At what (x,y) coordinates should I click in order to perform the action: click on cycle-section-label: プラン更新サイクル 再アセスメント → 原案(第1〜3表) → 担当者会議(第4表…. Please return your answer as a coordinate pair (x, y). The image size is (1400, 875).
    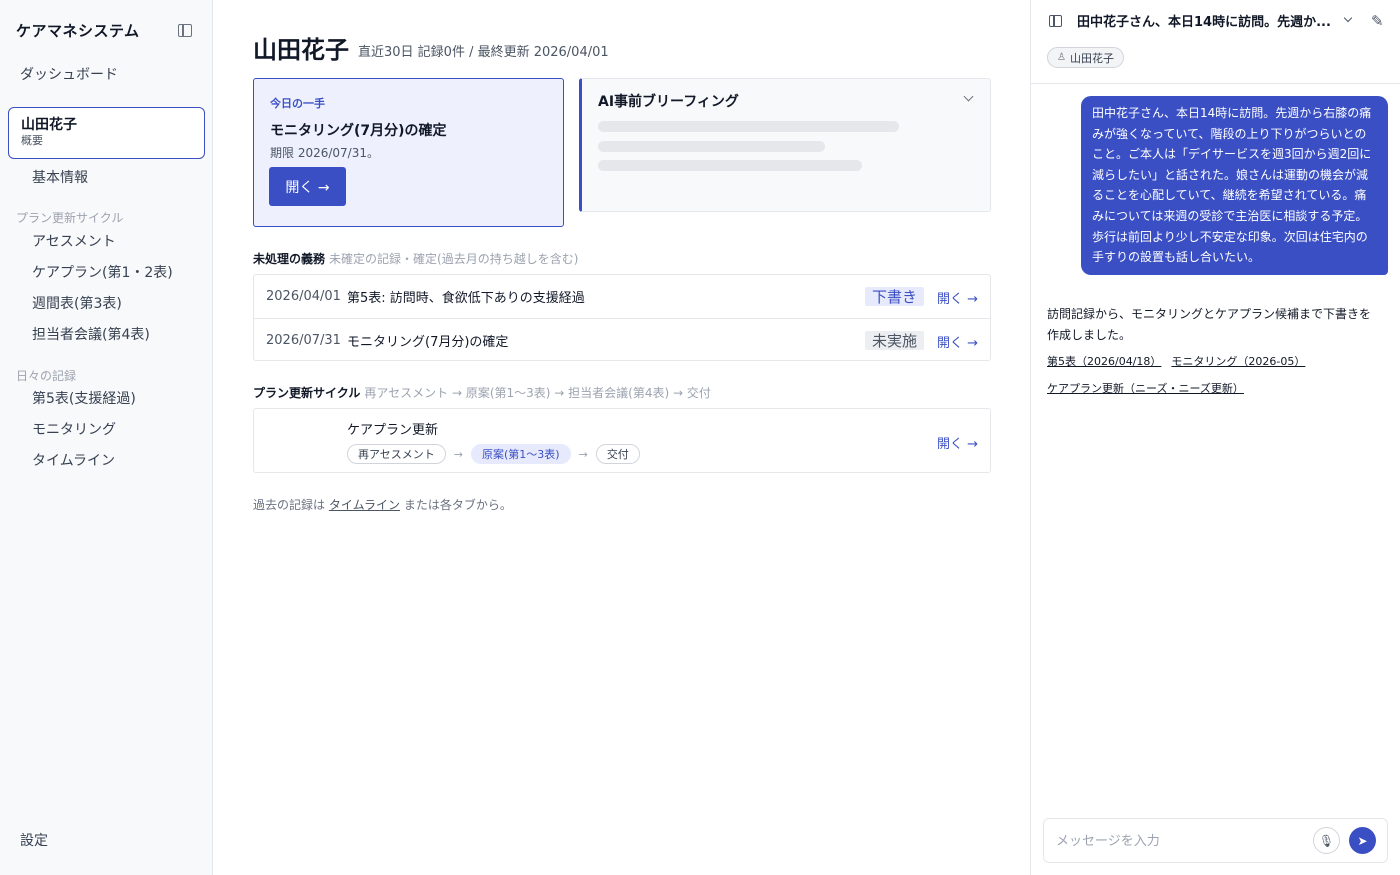
    Looking at the image, I should click on (482, 392).